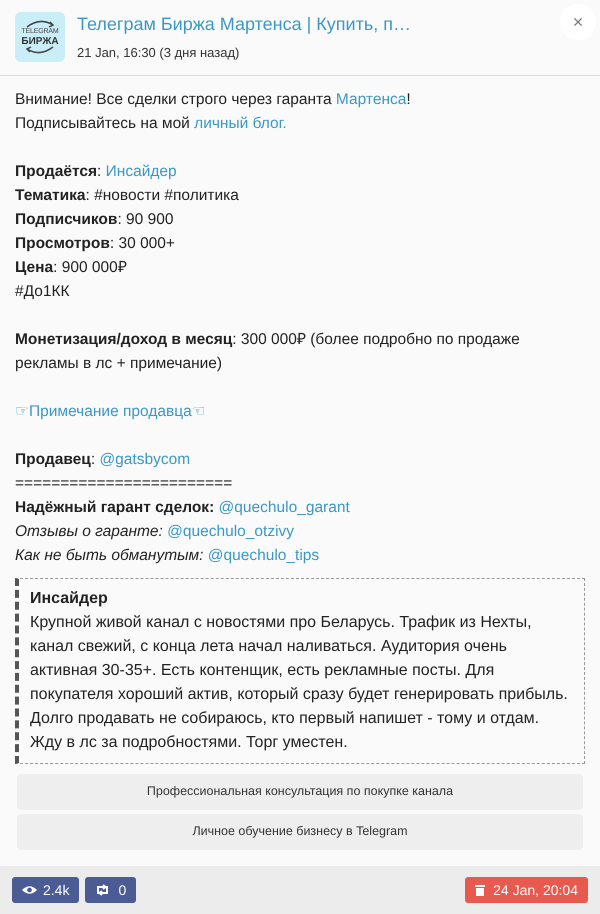 This screenshot has width=600, height=914. What do you see at coordinates (480, 890) in the screenshot?
I see `trash-icon` at bounding box center [480, 890].